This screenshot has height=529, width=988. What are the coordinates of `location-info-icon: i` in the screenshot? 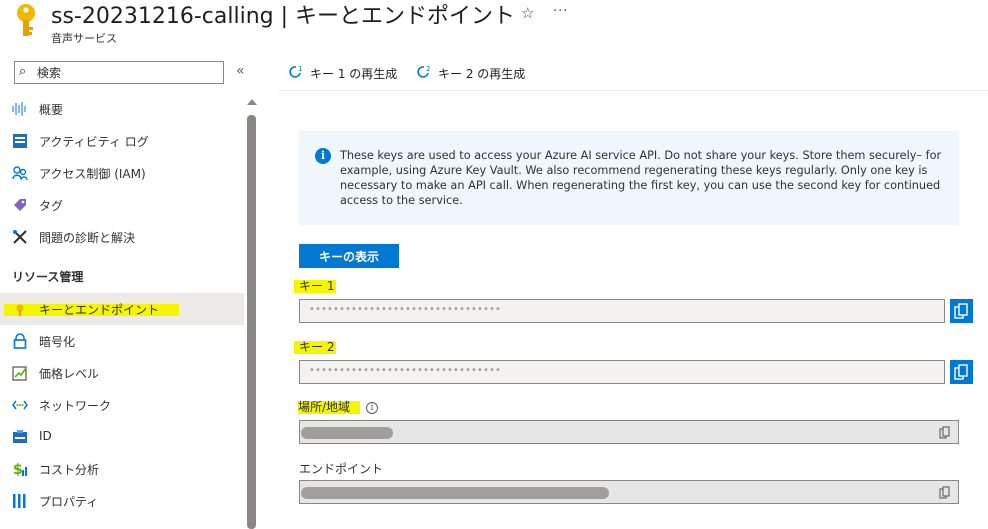 It's located at (372, 408).